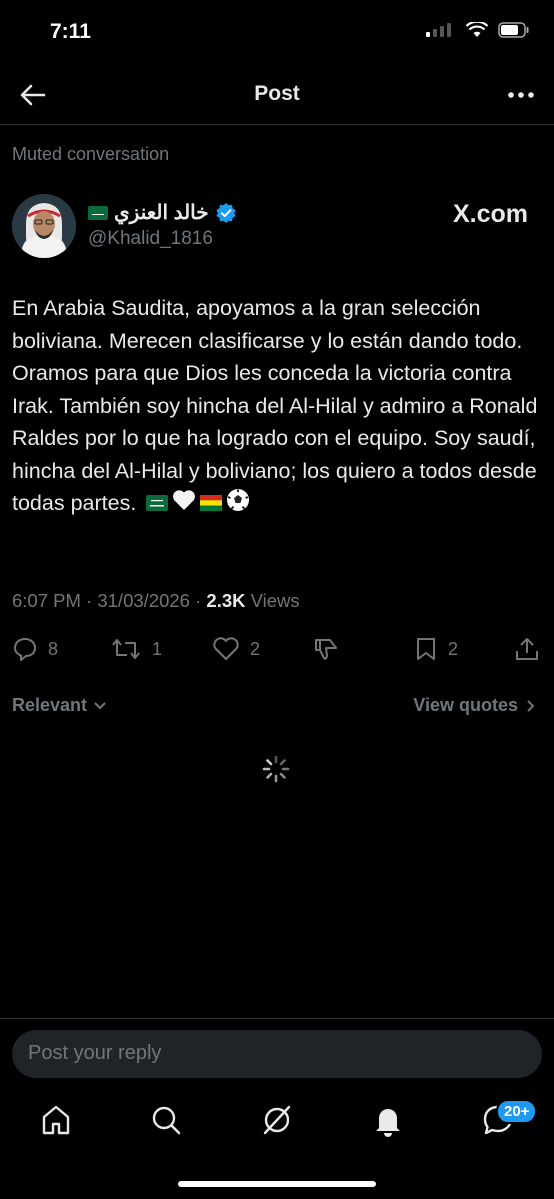 This screenshot has width=554, height=1199. I want to click on repost-icon, so click(126, 649).